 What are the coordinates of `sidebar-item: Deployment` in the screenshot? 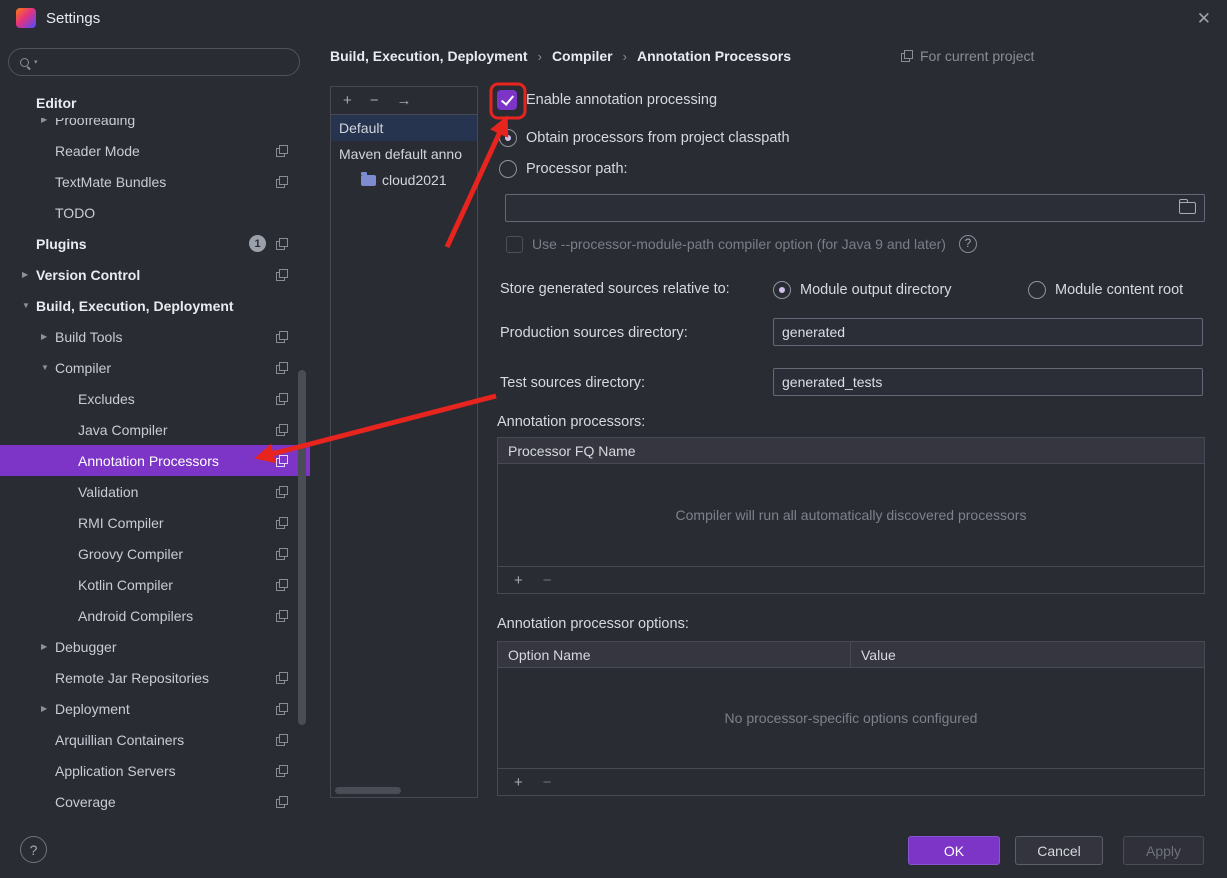 It's located at (155, 708).